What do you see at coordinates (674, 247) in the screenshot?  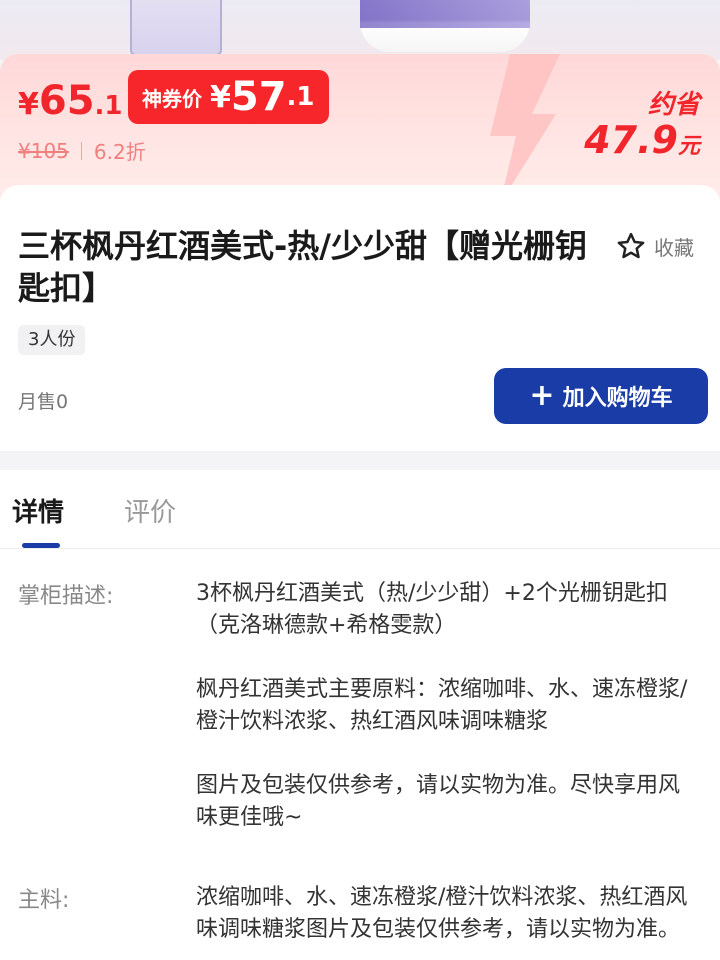 I see `favorite-label: 收藏` at bounding box center [674, 247].